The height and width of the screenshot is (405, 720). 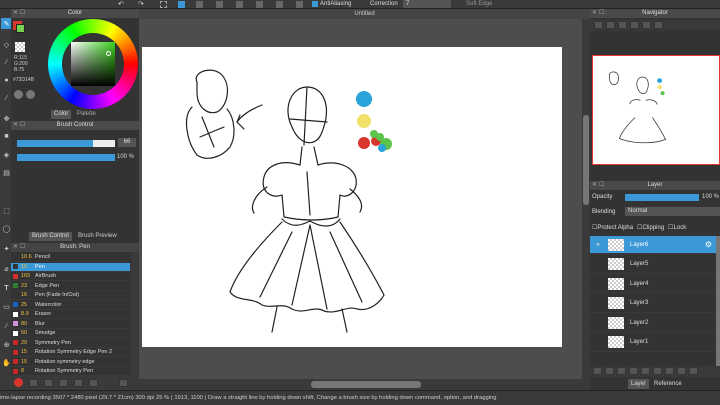 I want to click on brush-item: 8 Rotation Symmetry Pen, so click(x=70, y=371).